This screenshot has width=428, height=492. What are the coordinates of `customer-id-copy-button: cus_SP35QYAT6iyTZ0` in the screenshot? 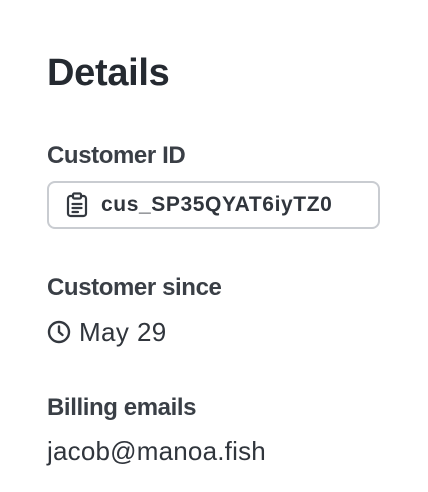 It's located at (213, 205).